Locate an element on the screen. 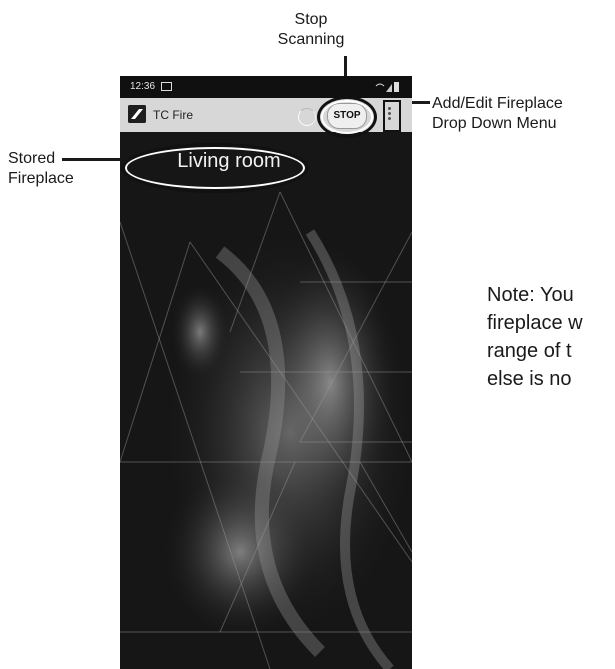 The image size is (615, 669). stop-scanning-line2: Scanning is located at coordinates (311, 39).